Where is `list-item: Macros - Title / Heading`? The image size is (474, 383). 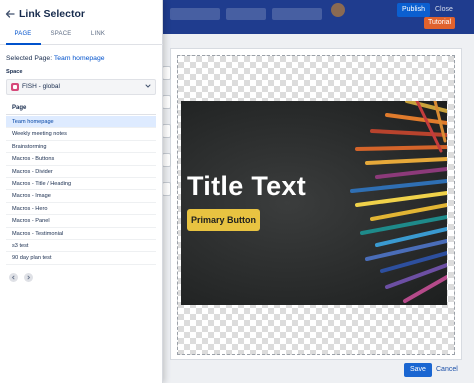 list-item: Macros - Title / Heading is located at coordinates (81, 184).